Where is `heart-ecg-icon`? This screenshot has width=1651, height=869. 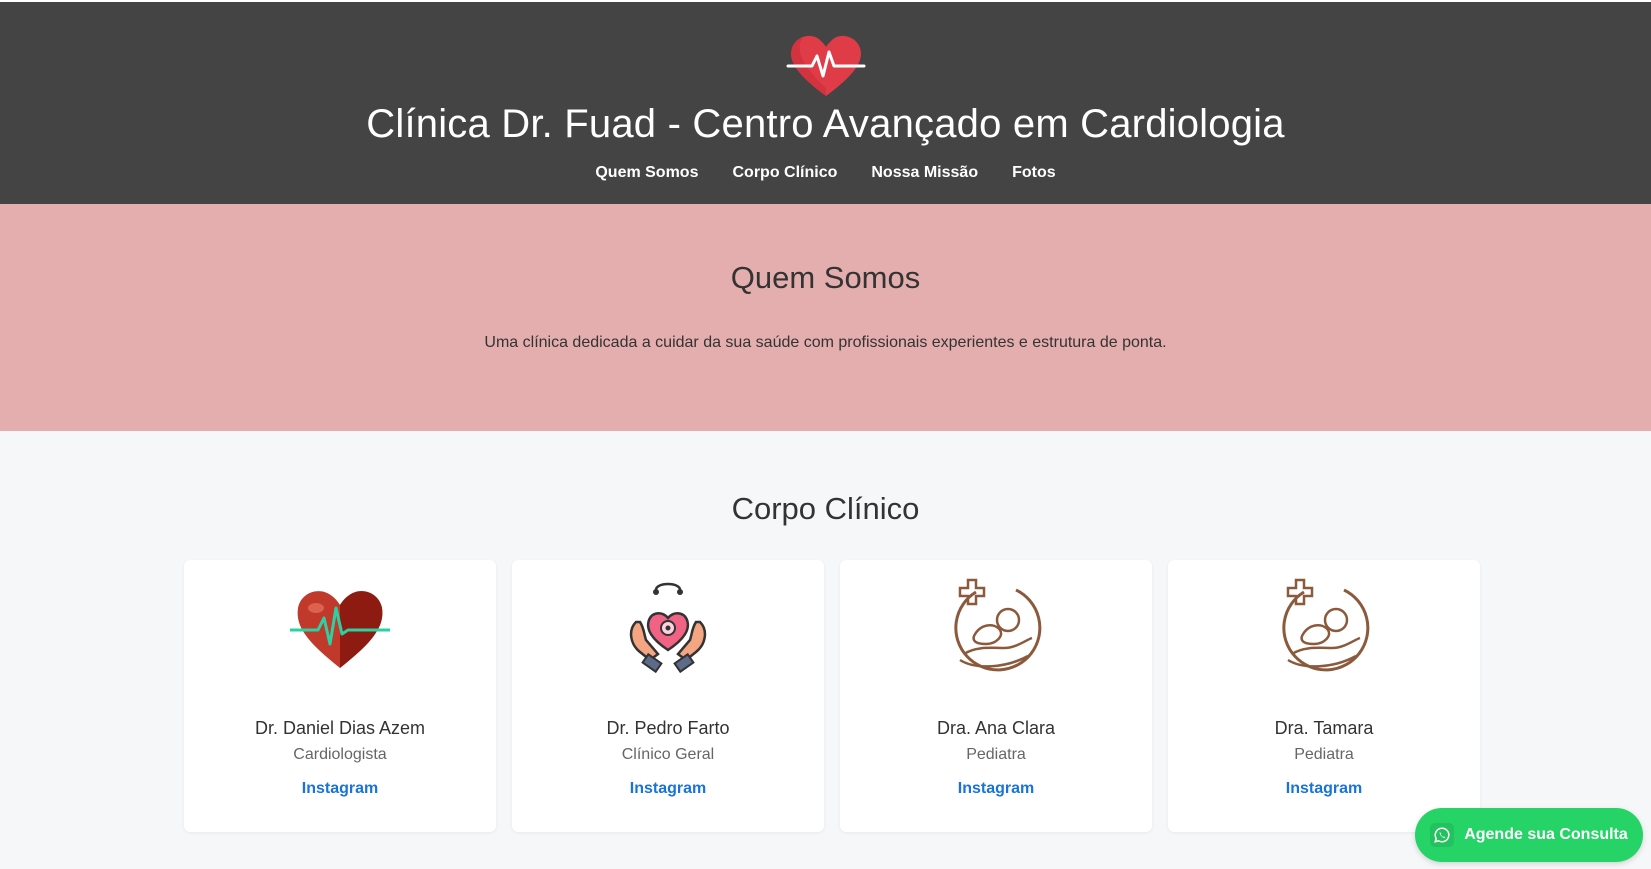 heart-ecg-icon is located at coordinates (340, 629).